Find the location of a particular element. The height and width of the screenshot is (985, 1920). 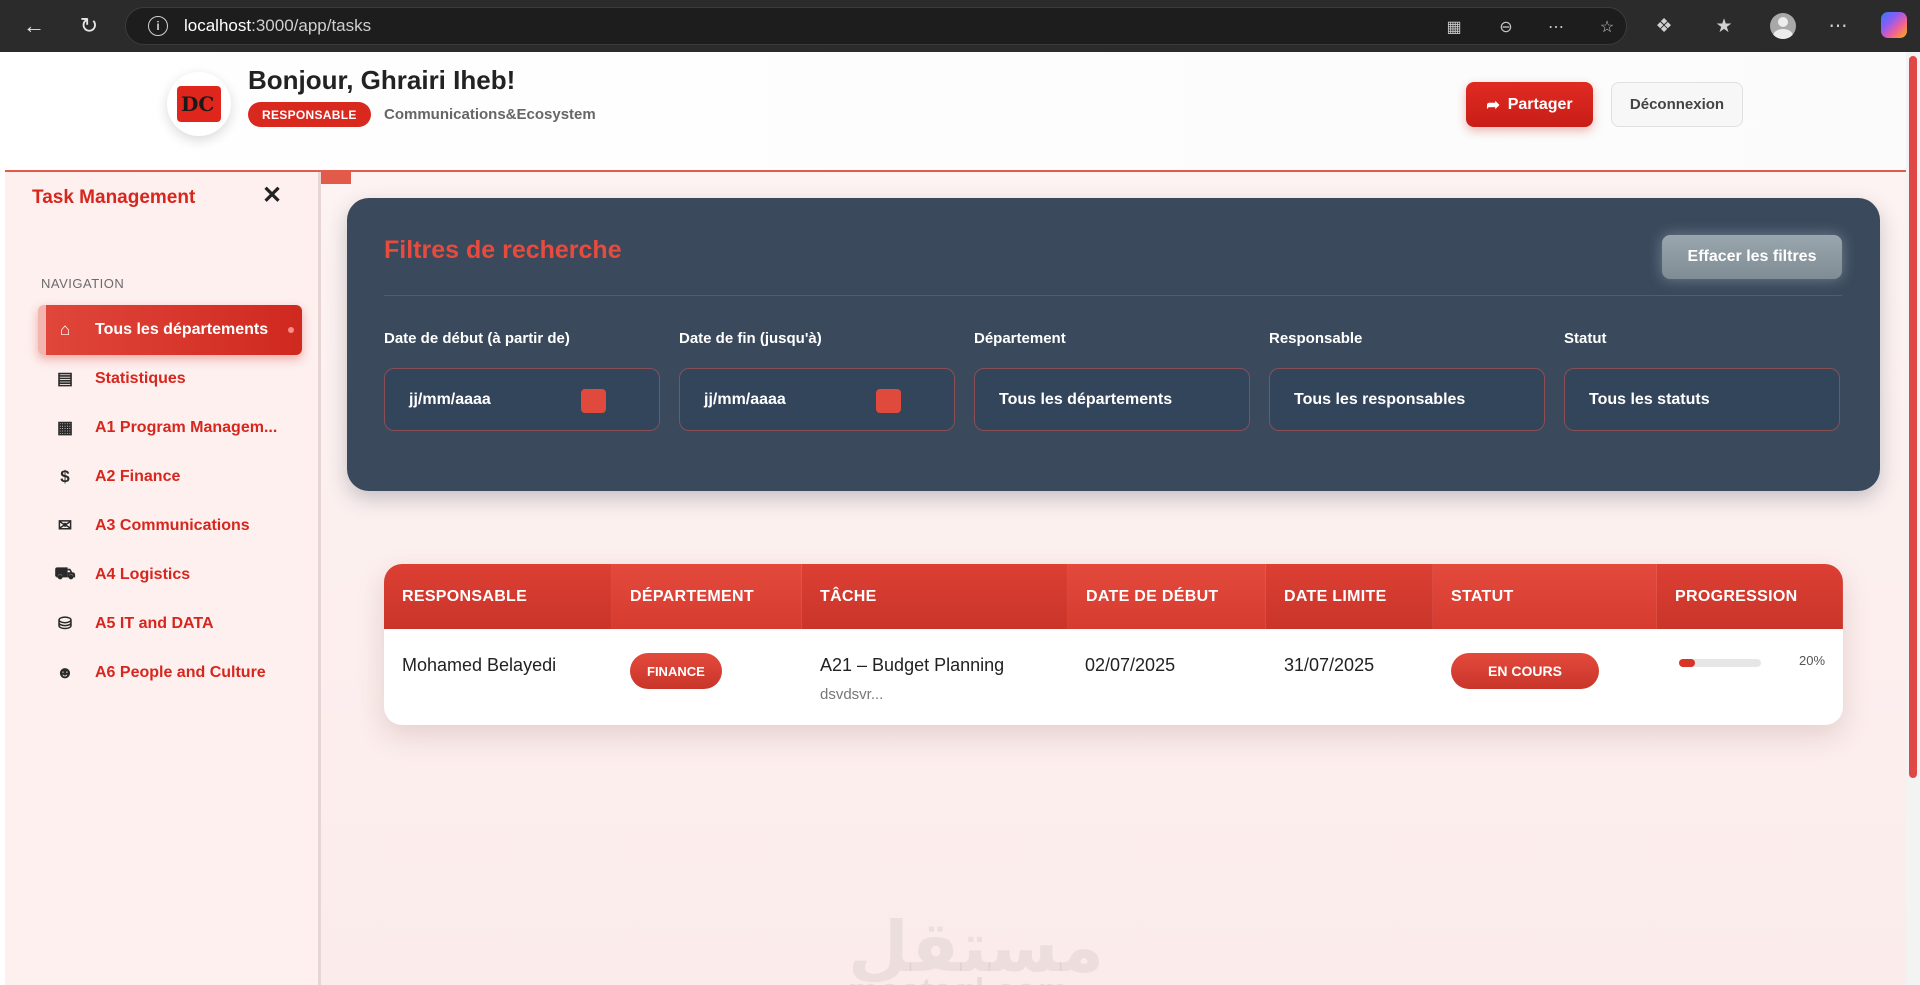

share-button: ➦ Partager is located at coordinates (1529, 104).